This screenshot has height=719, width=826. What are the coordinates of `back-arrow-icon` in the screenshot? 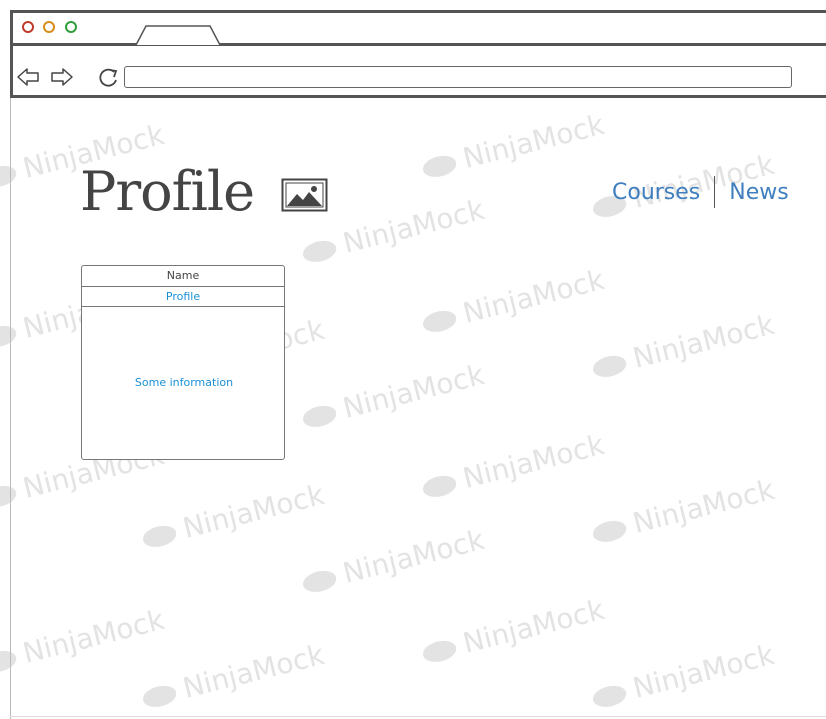 It's located at (28, 77).